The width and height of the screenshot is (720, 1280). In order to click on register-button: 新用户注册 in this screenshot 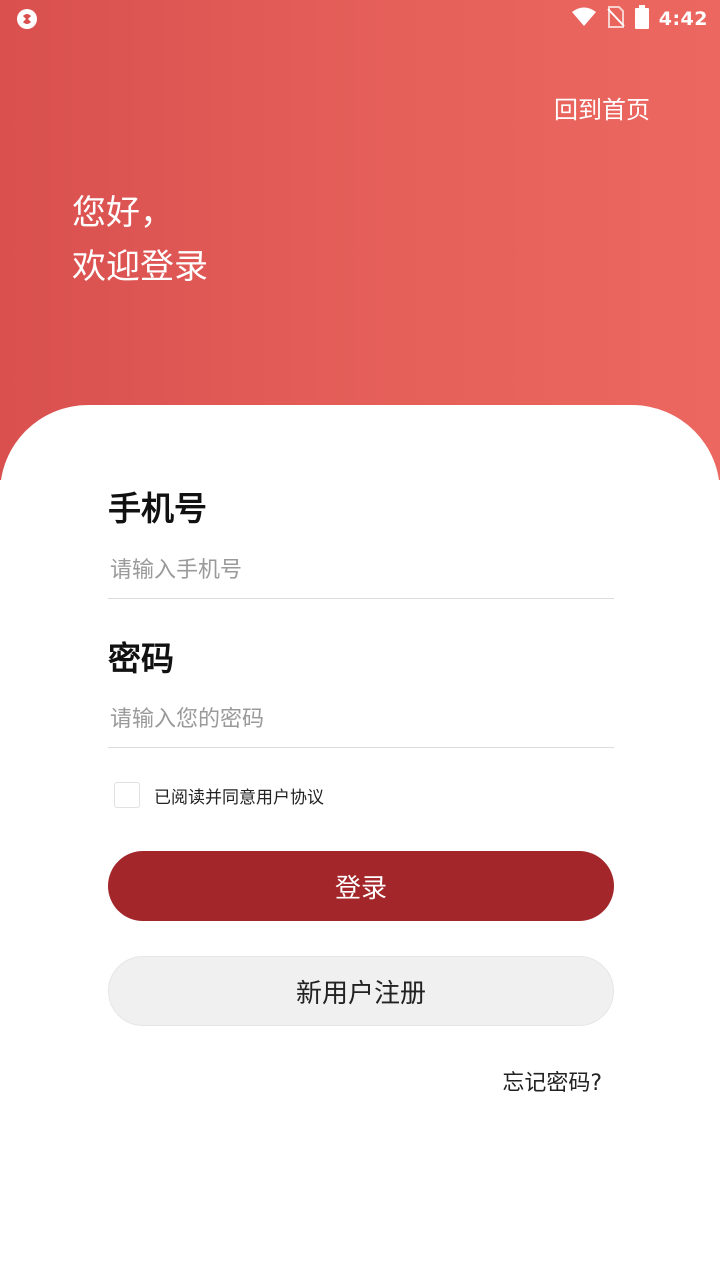, I will do `click(361, 991)`.